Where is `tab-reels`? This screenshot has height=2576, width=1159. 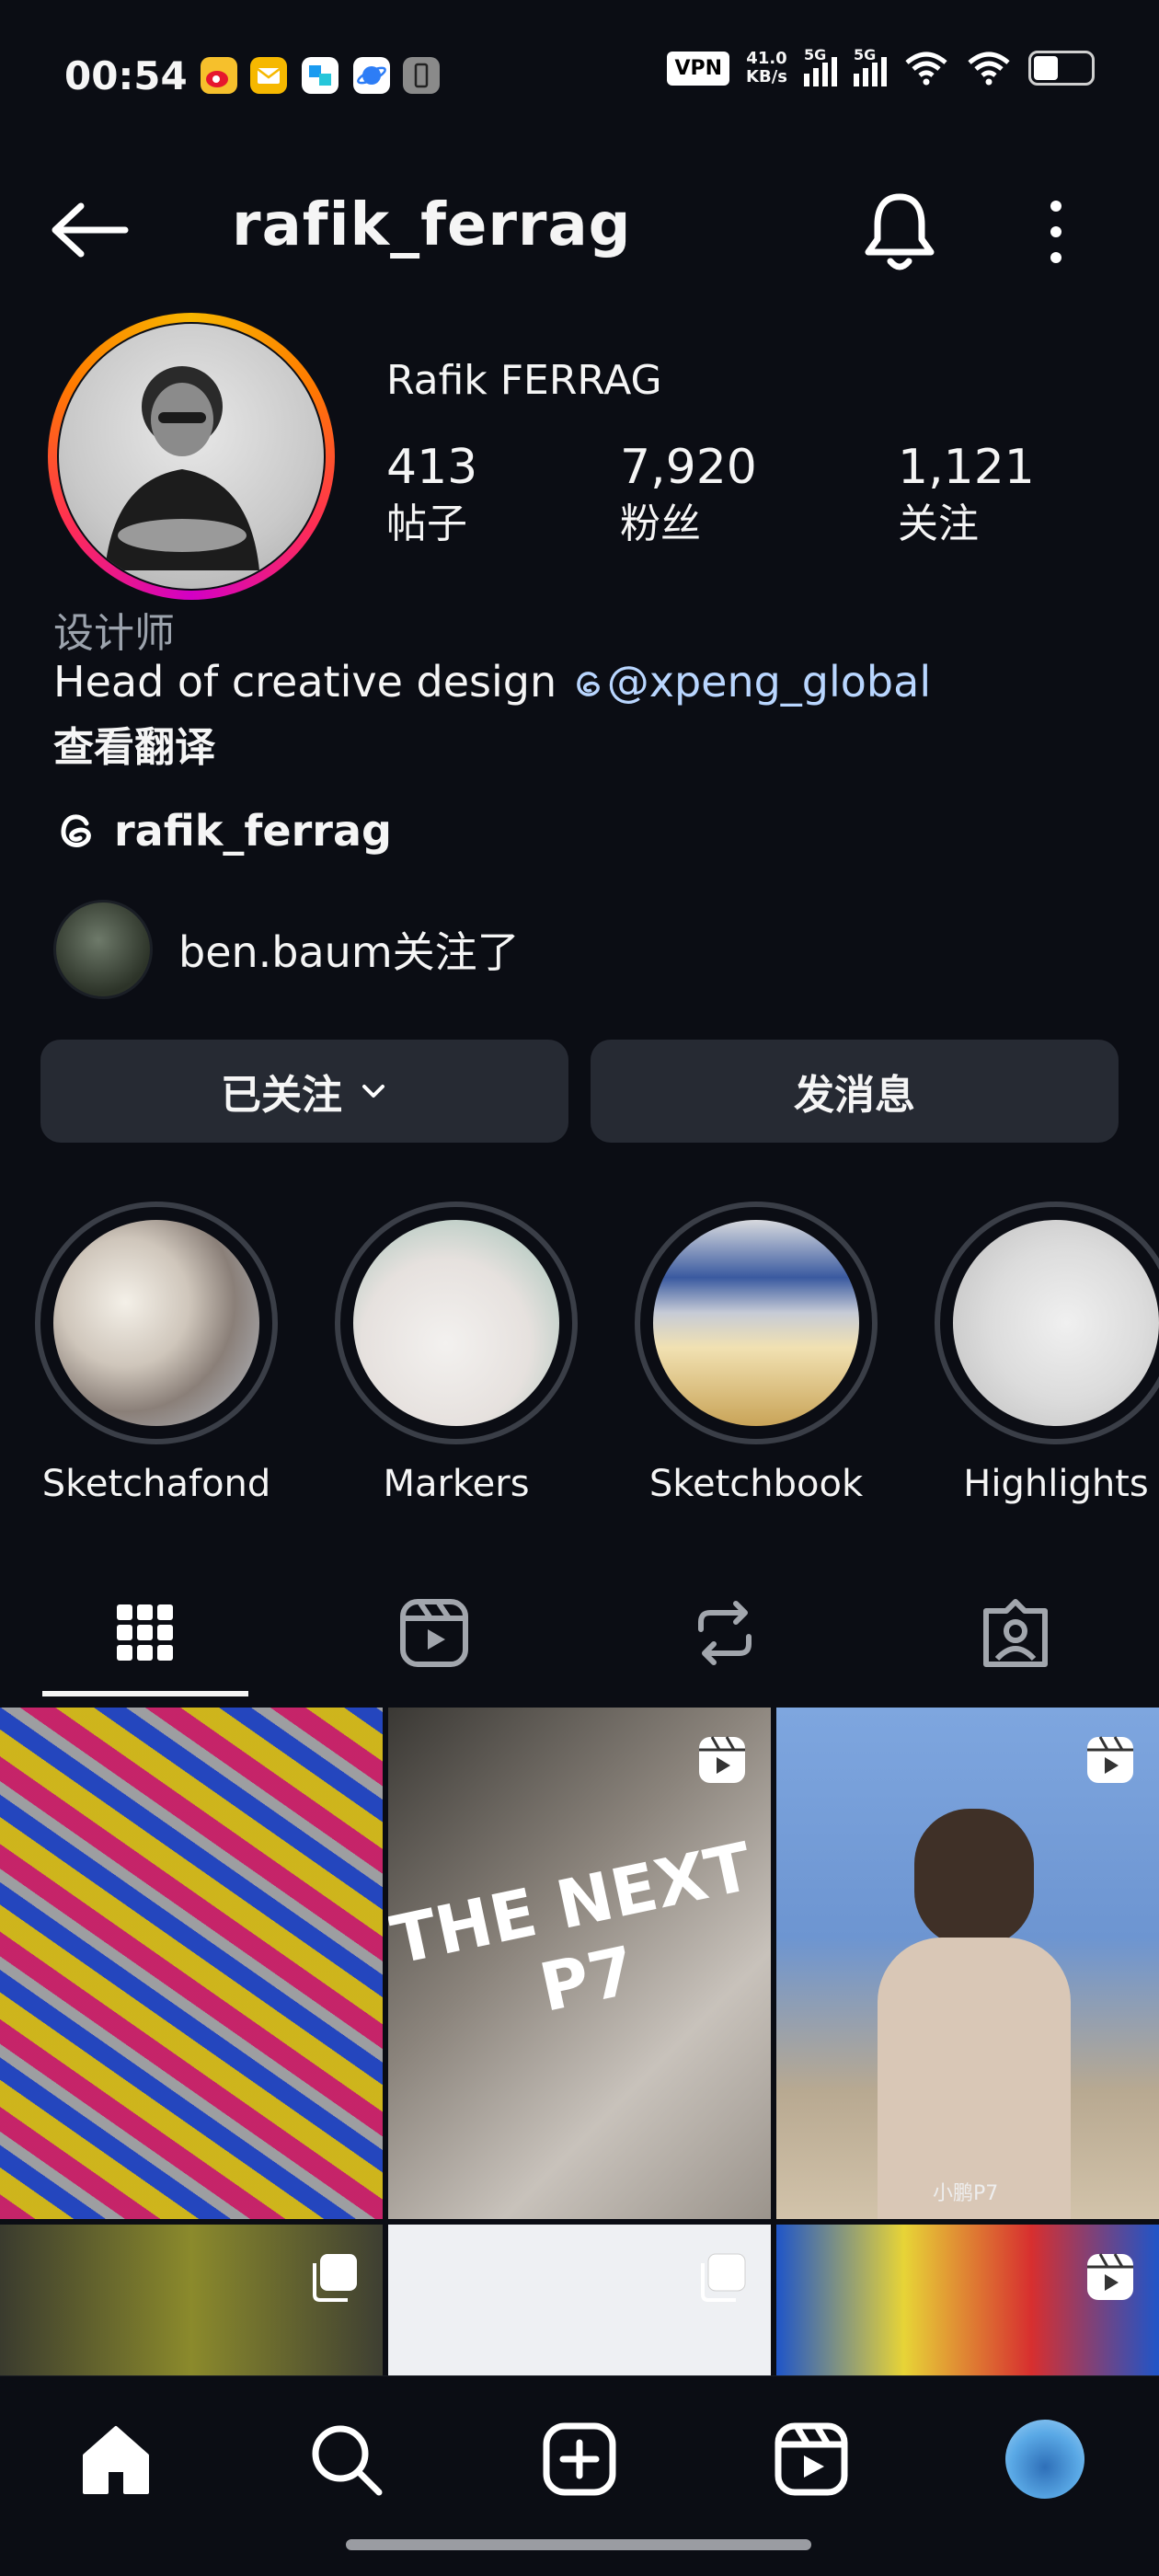 tab-reels is located at coordinates (434, 1633).